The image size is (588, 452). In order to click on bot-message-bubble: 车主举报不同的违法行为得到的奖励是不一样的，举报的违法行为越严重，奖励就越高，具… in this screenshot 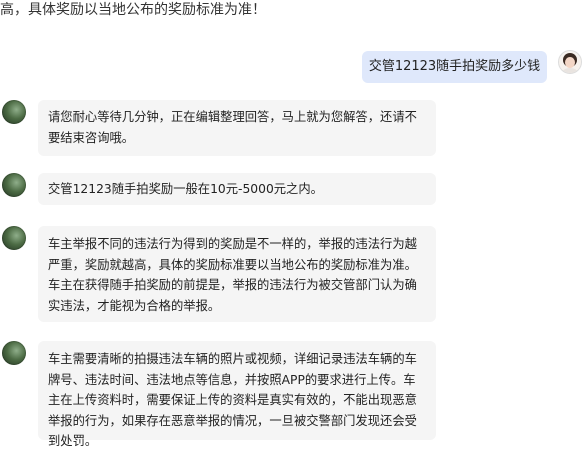, I will do `click(237, 274)`.